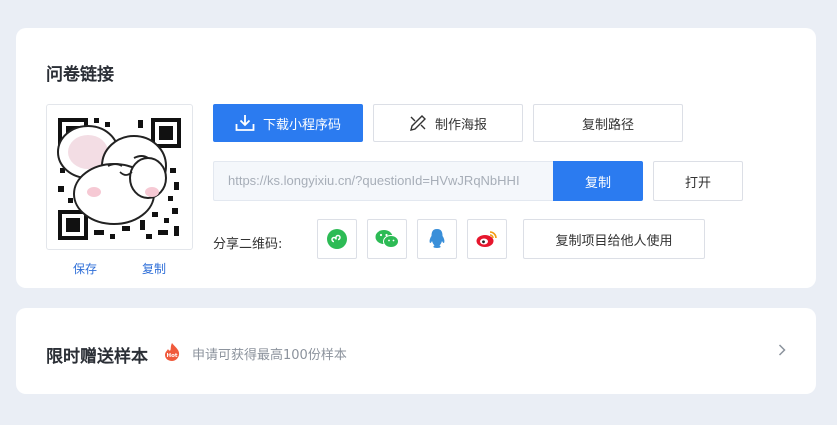 This screenshot has height=425, width=837. I want to click on make-poster-button: 制作海报, so click(448, 123).